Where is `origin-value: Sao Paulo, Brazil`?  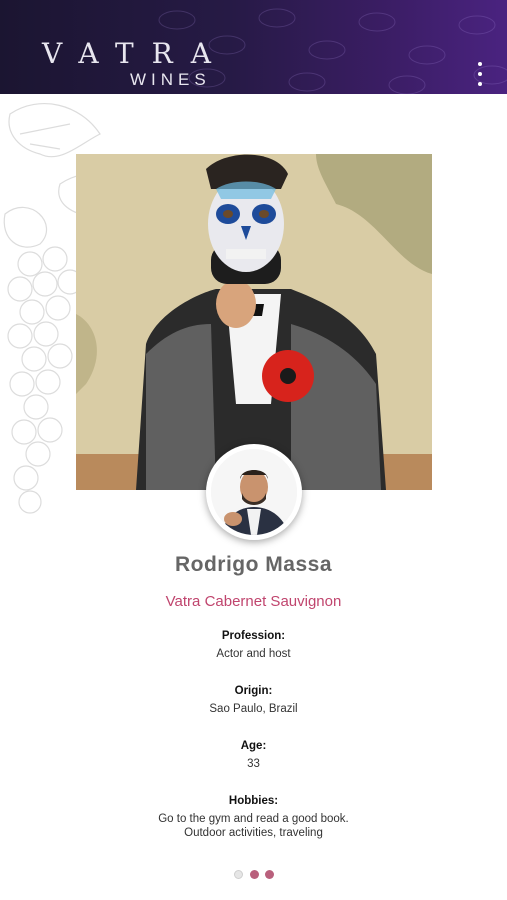
origin-value: Sao Paulo, Brazil is located at coordinates (253, 709).